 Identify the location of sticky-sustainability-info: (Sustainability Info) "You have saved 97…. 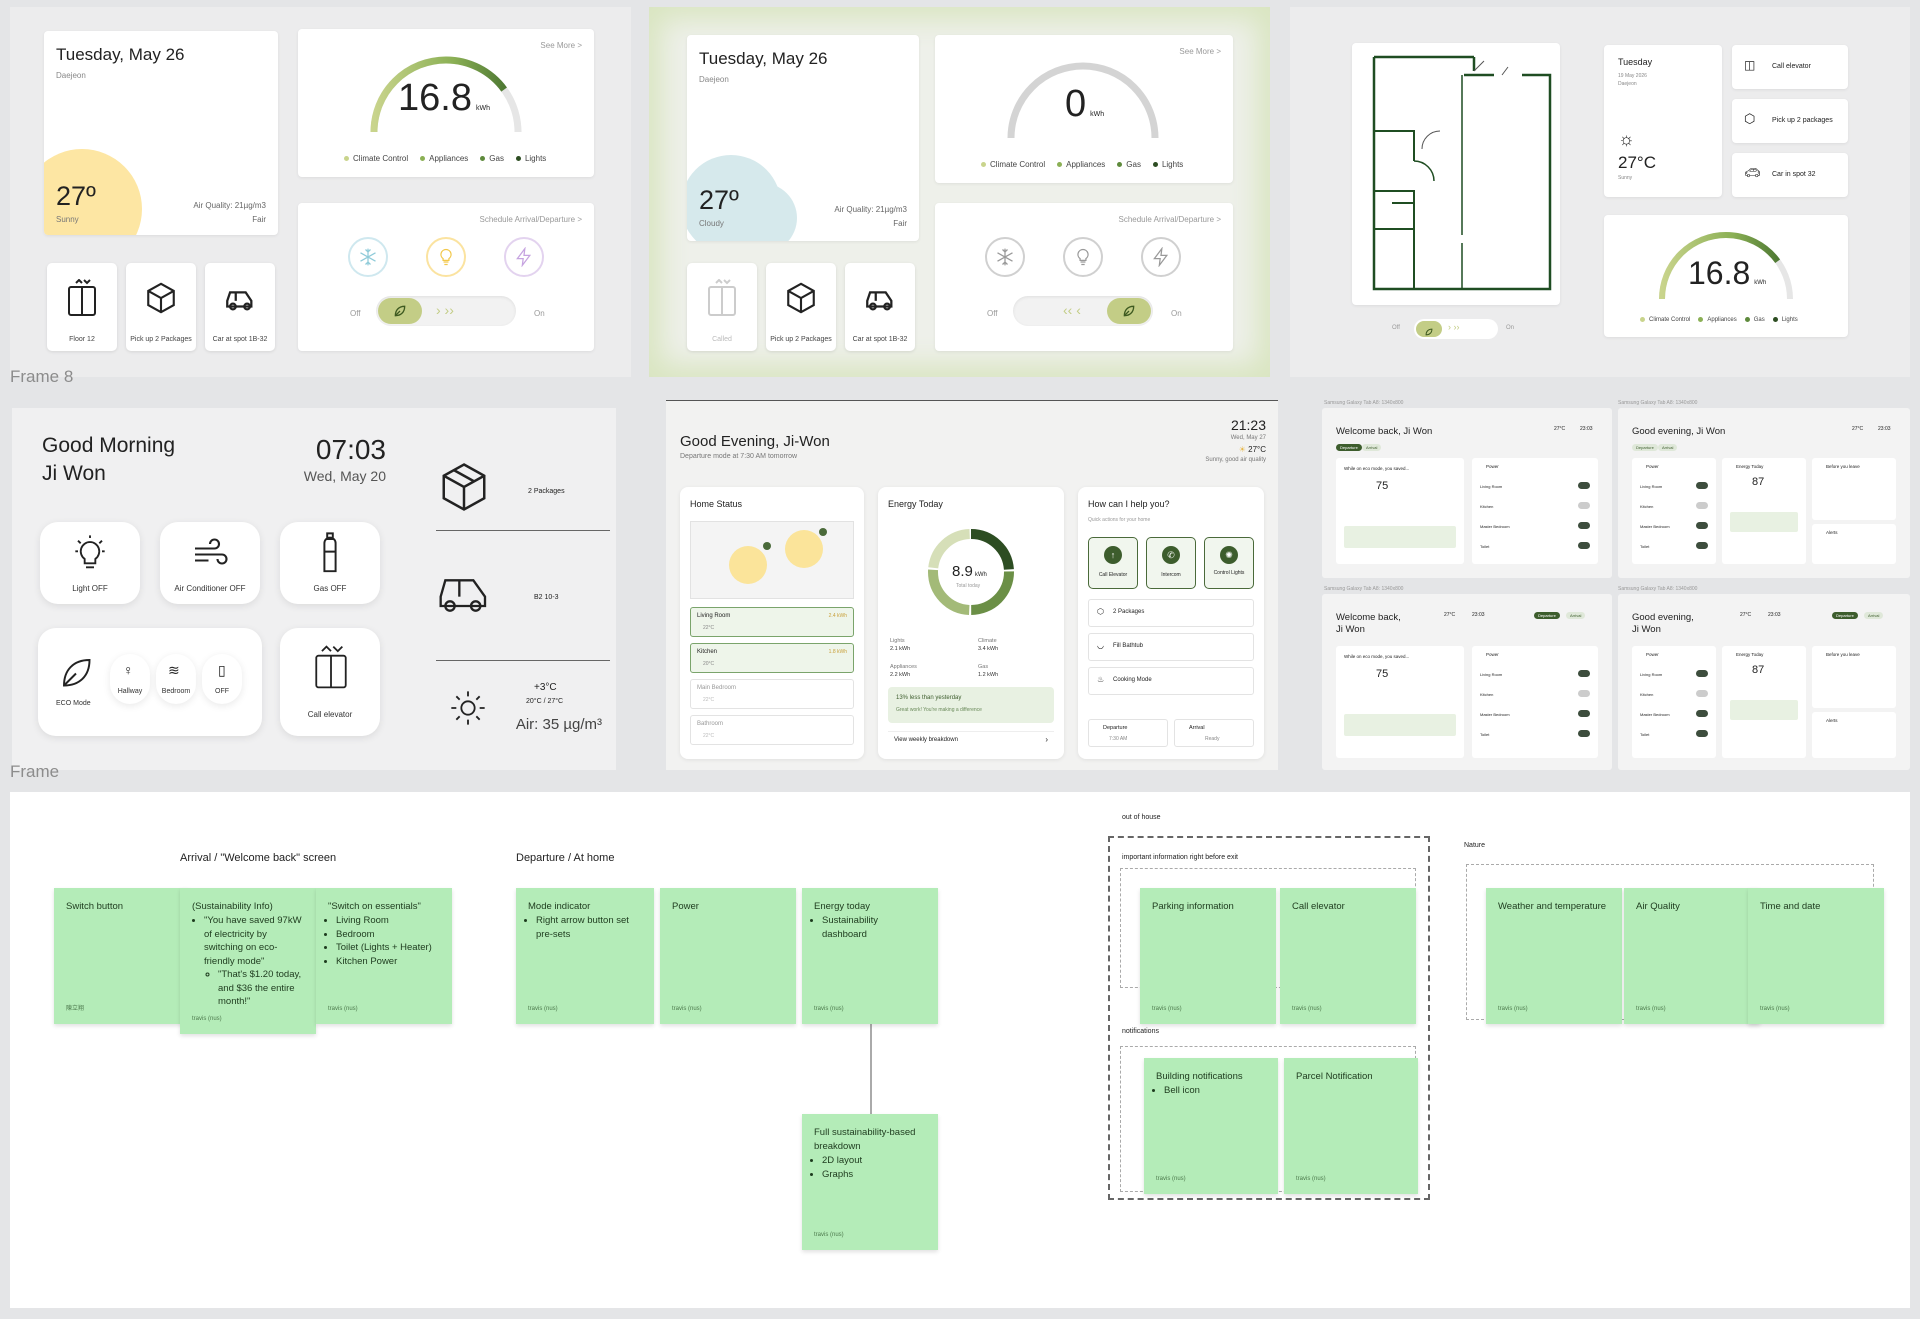
(248, 961).